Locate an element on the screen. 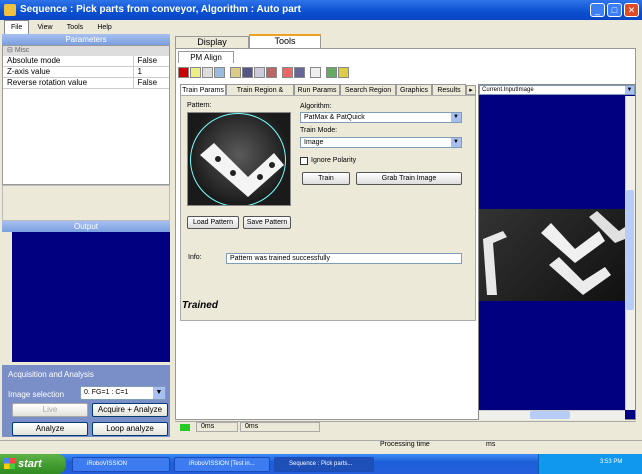 This screenshot has height=474, width=642. image-source-value: Current.InputImage is located at coordinates (508, 90).